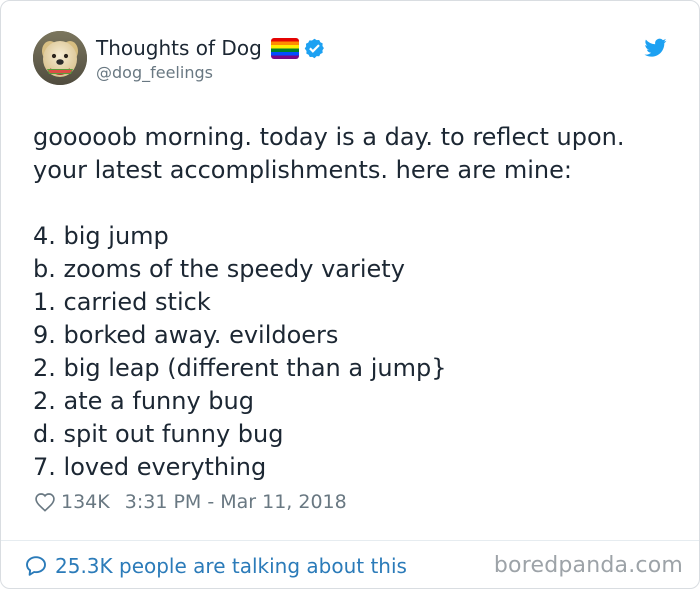  I want to click on tweet-list-item-6: 2. ate a funny bug, so click(143, 401).